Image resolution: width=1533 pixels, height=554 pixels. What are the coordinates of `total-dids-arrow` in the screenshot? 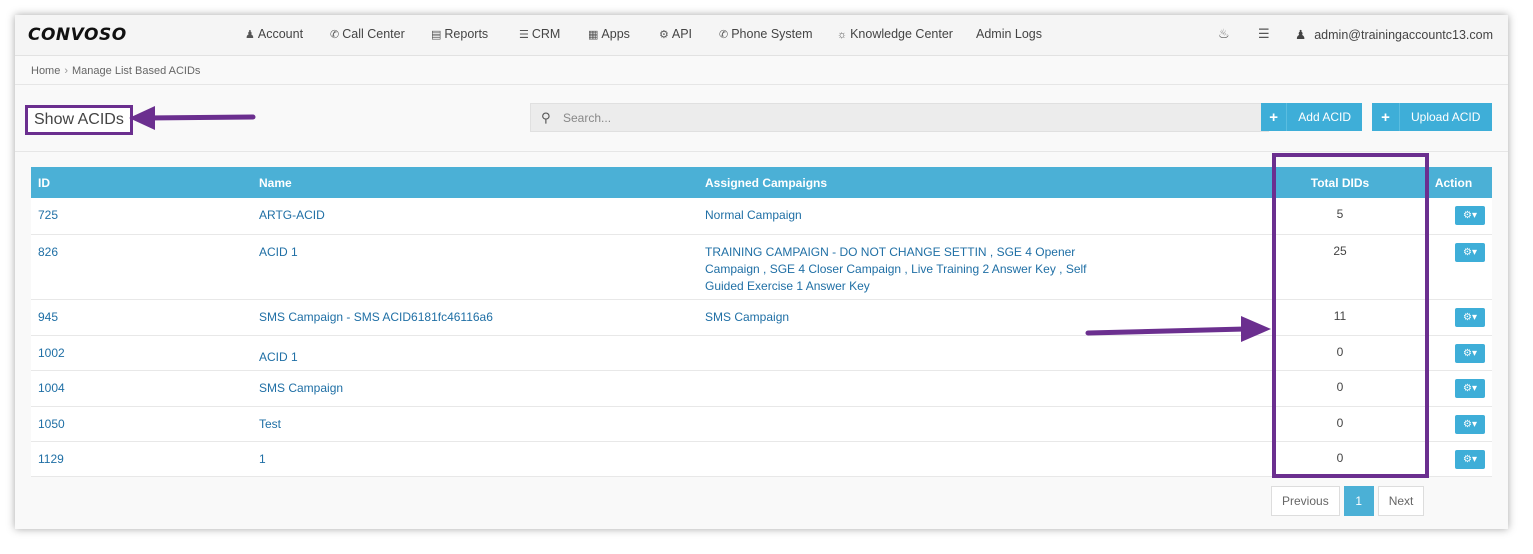 It's located at (1178, 329).